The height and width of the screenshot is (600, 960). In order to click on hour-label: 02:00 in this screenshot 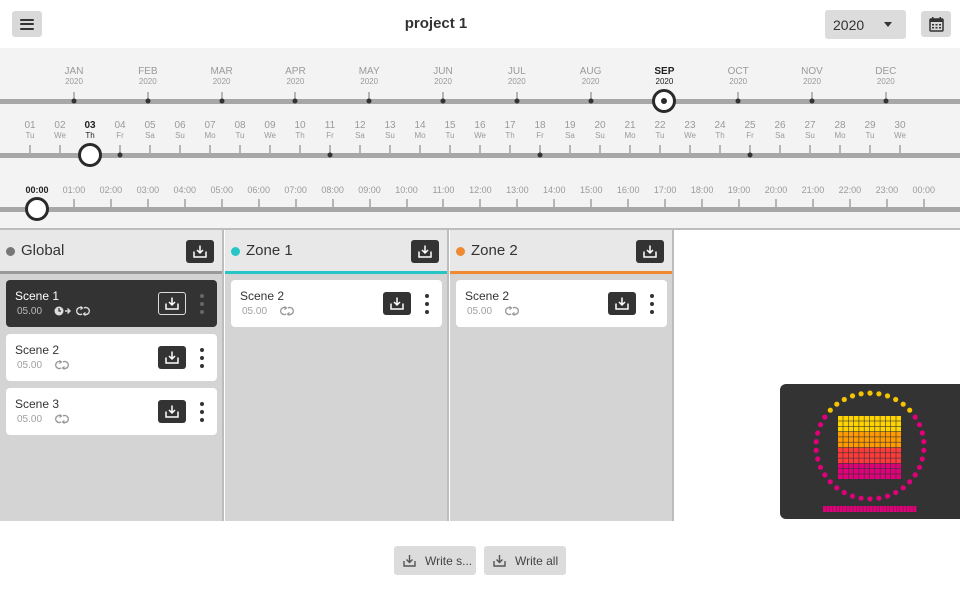, I will do `click(111, 190)`.